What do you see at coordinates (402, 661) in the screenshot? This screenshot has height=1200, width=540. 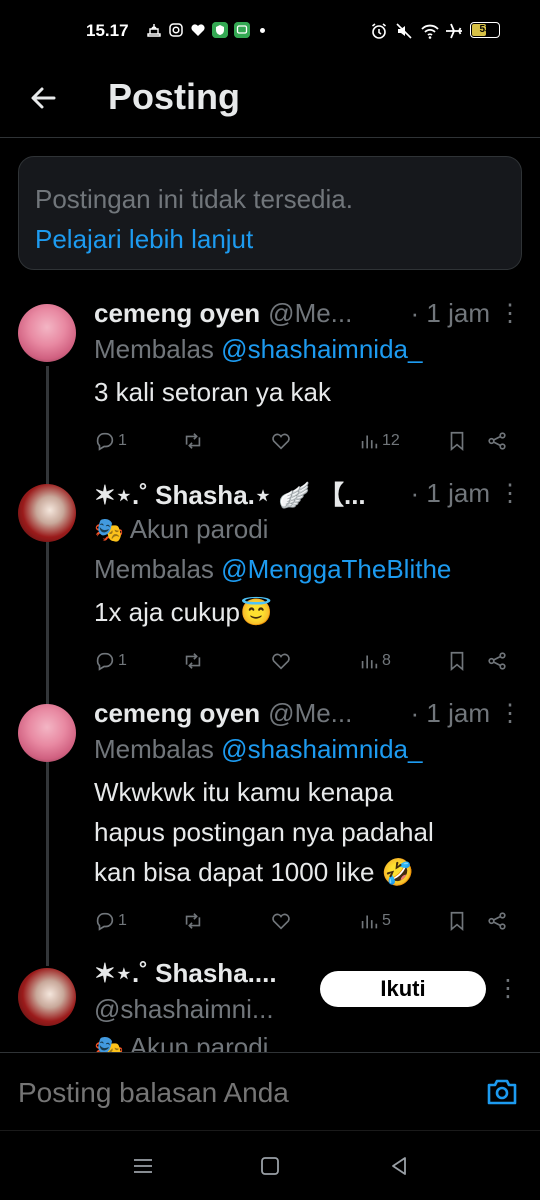 I see `views-button: 8` at bounding box center [402, 661].